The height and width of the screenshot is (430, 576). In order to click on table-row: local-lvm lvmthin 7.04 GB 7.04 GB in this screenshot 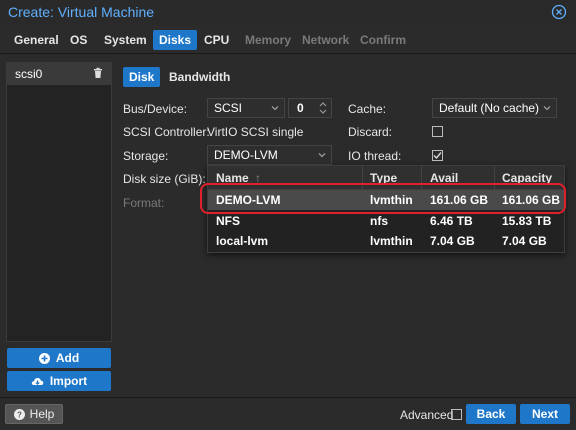, I will do `click(386, 241)`.